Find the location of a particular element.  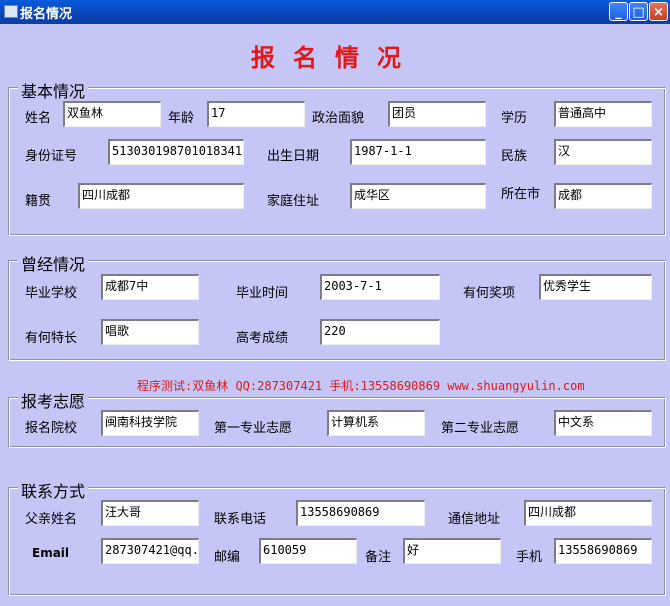

school-label: 毕业学校 is located at coordinates (51, 293).